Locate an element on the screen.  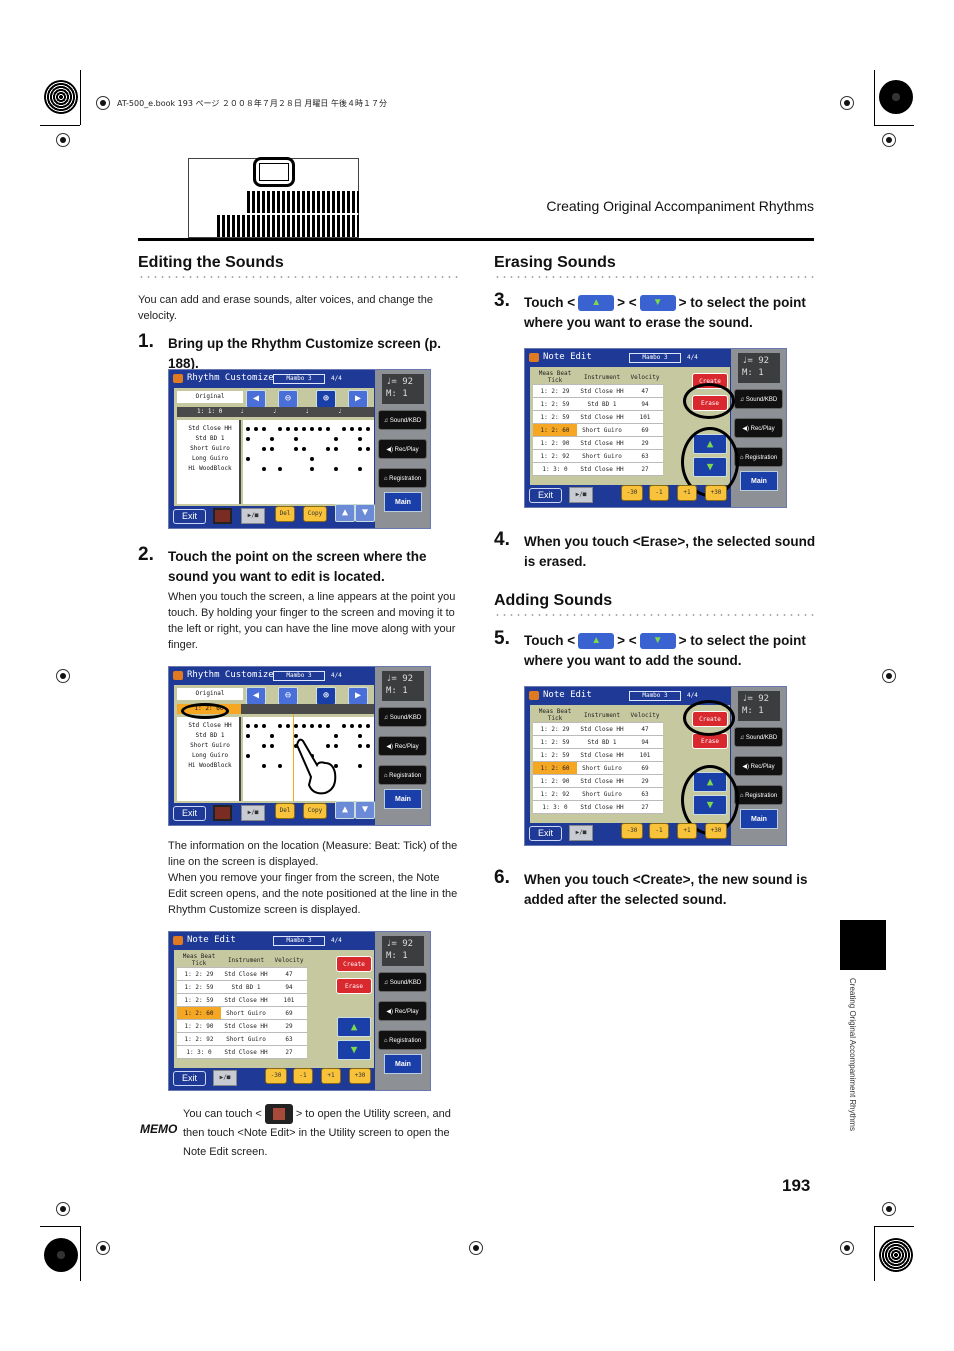
scroll-right-button: ▶ is located at coordinates (358, 399).